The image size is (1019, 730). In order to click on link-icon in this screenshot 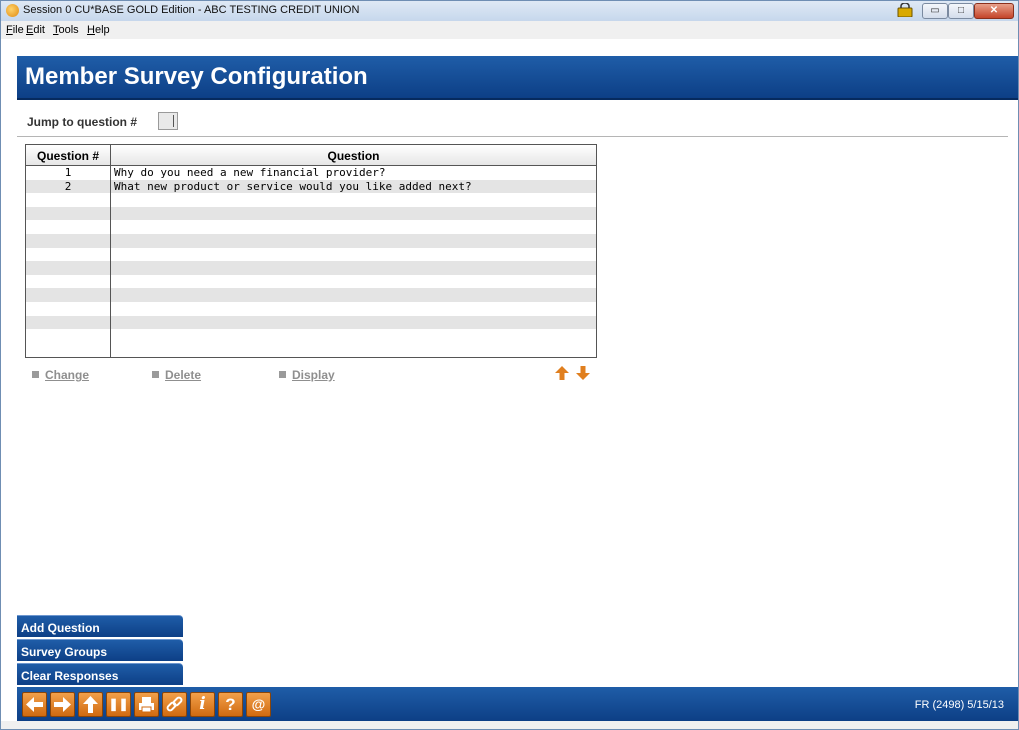, I will do `click(174, 704)`.